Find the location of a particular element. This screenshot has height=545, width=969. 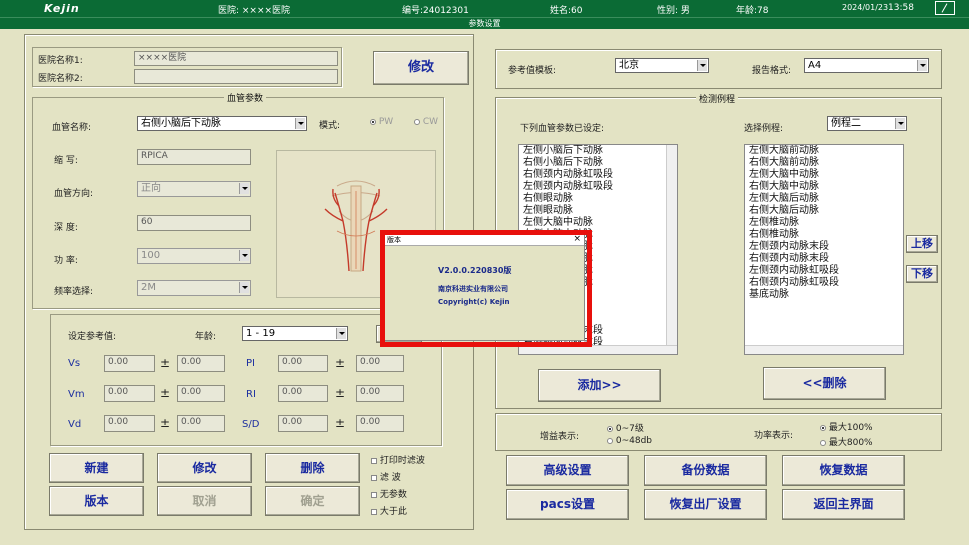

mode-cw-radio: CW is located at coordinates (426, 122).